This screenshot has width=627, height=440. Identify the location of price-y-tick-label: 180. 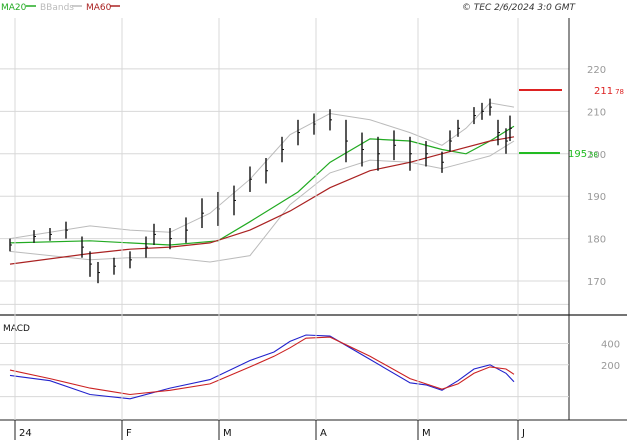
(596, 240).